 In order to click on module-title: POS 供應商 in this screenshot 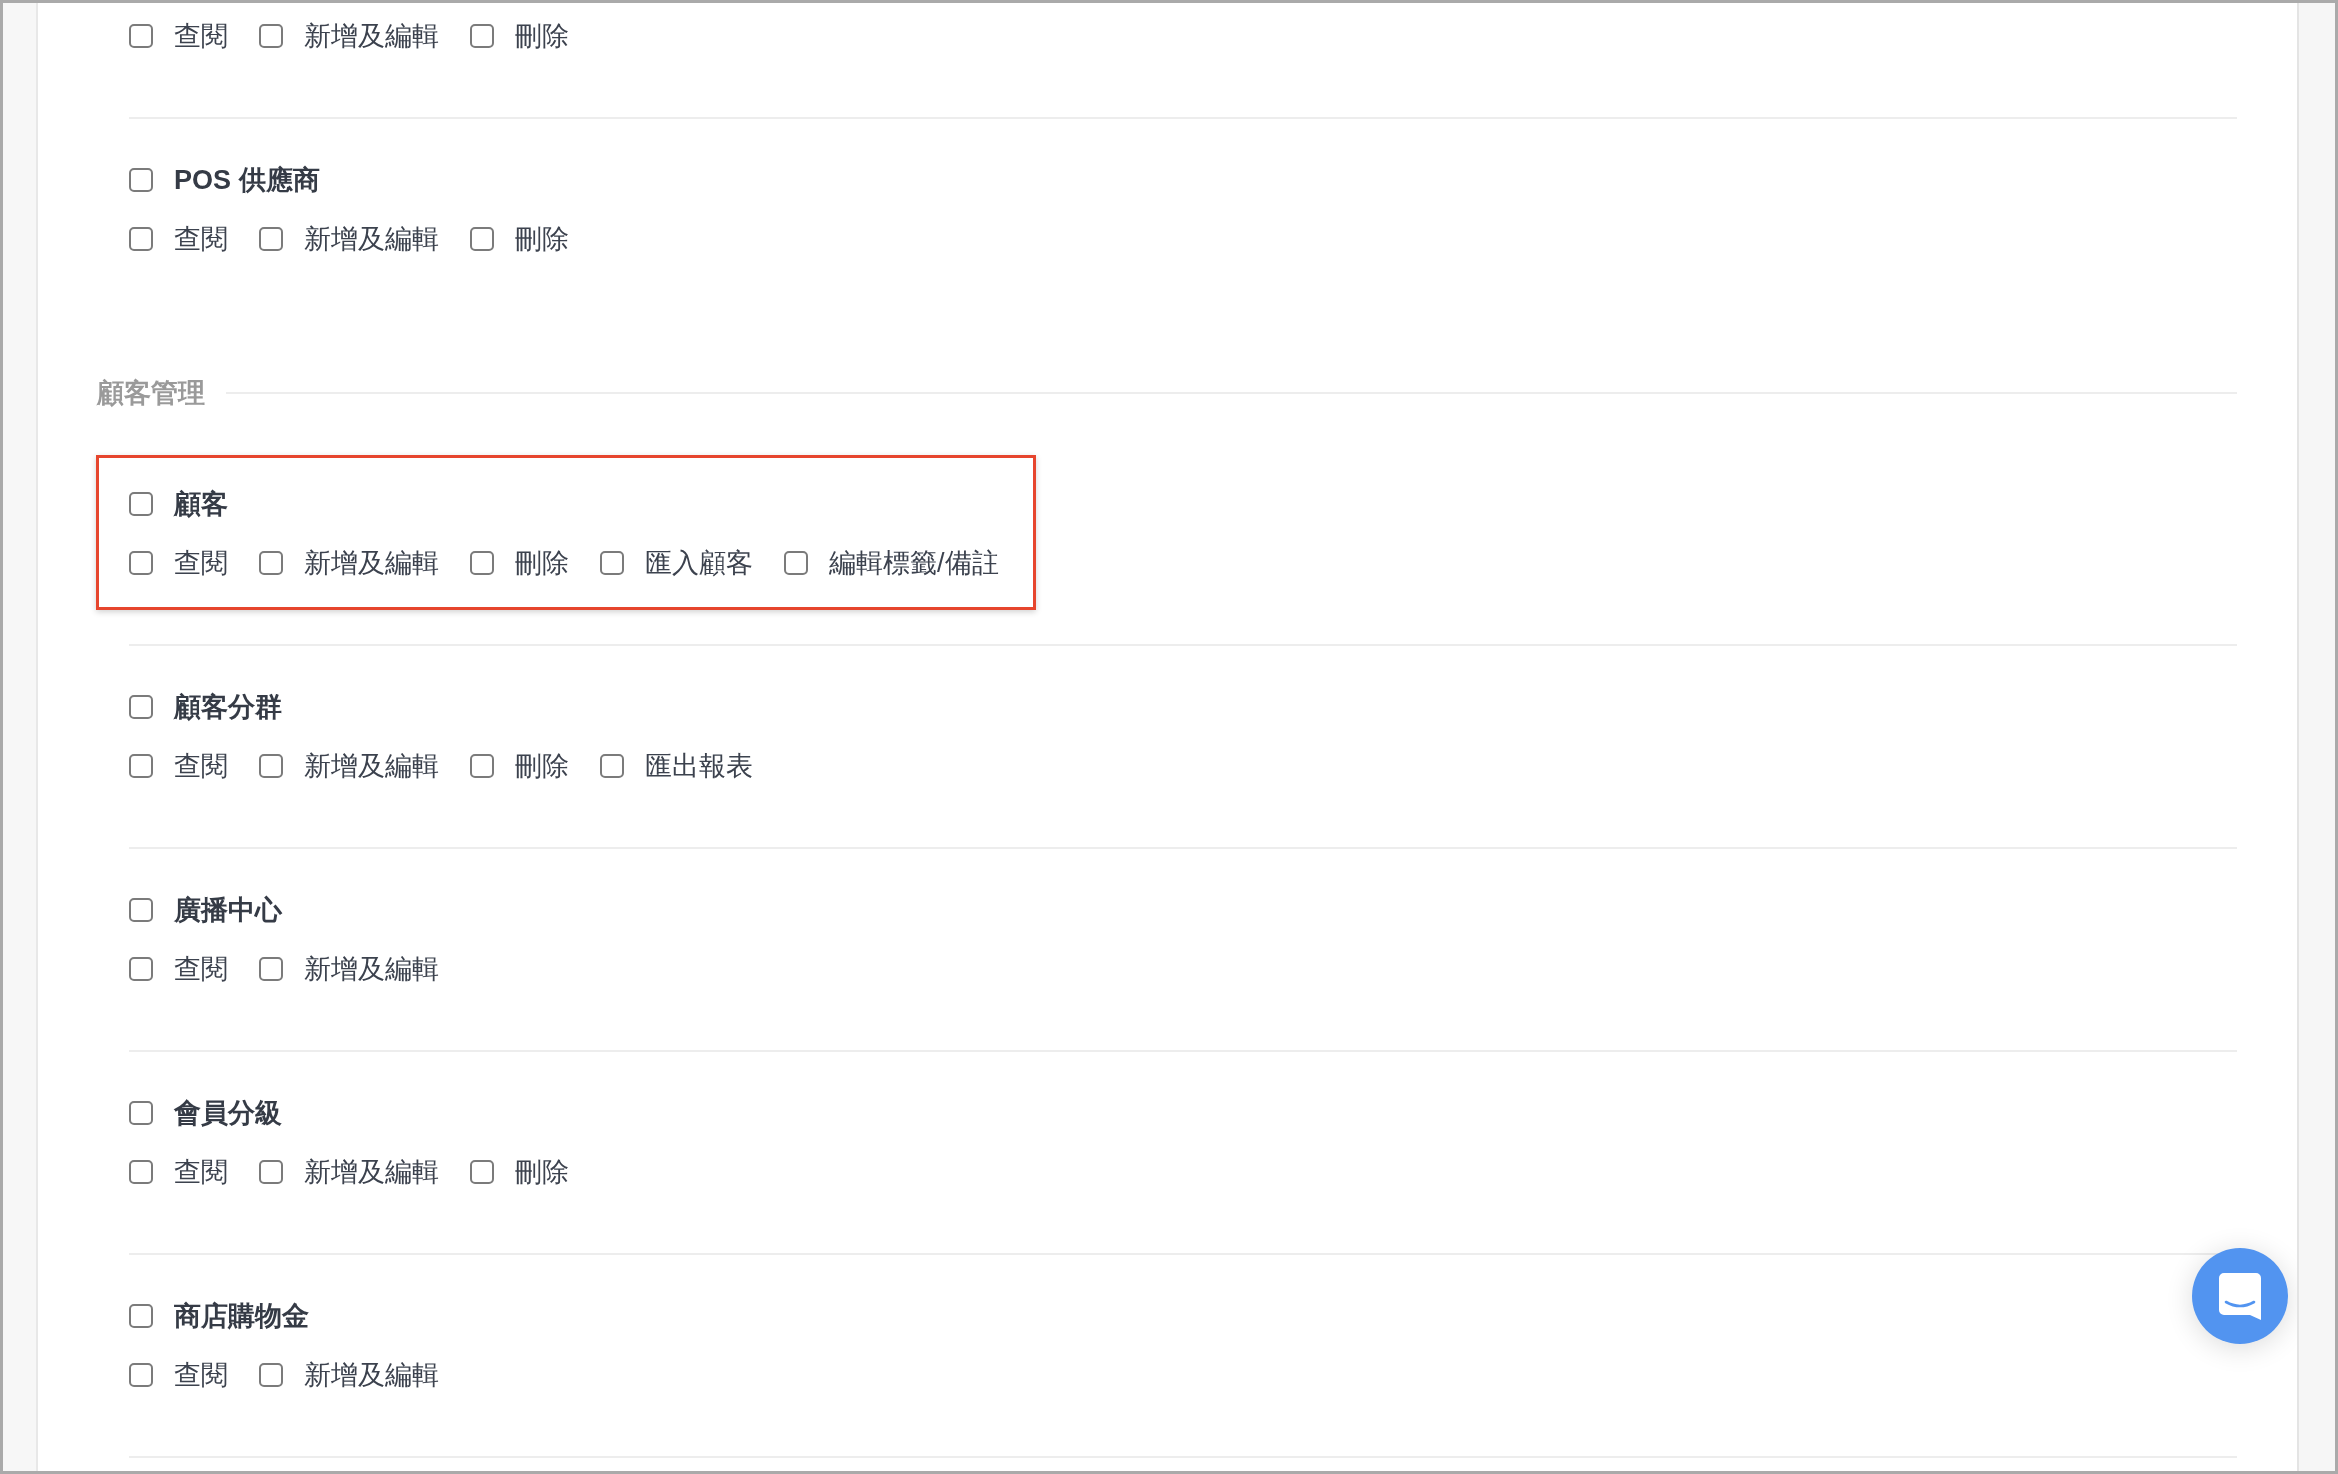, I will do `click(247, 180)`.